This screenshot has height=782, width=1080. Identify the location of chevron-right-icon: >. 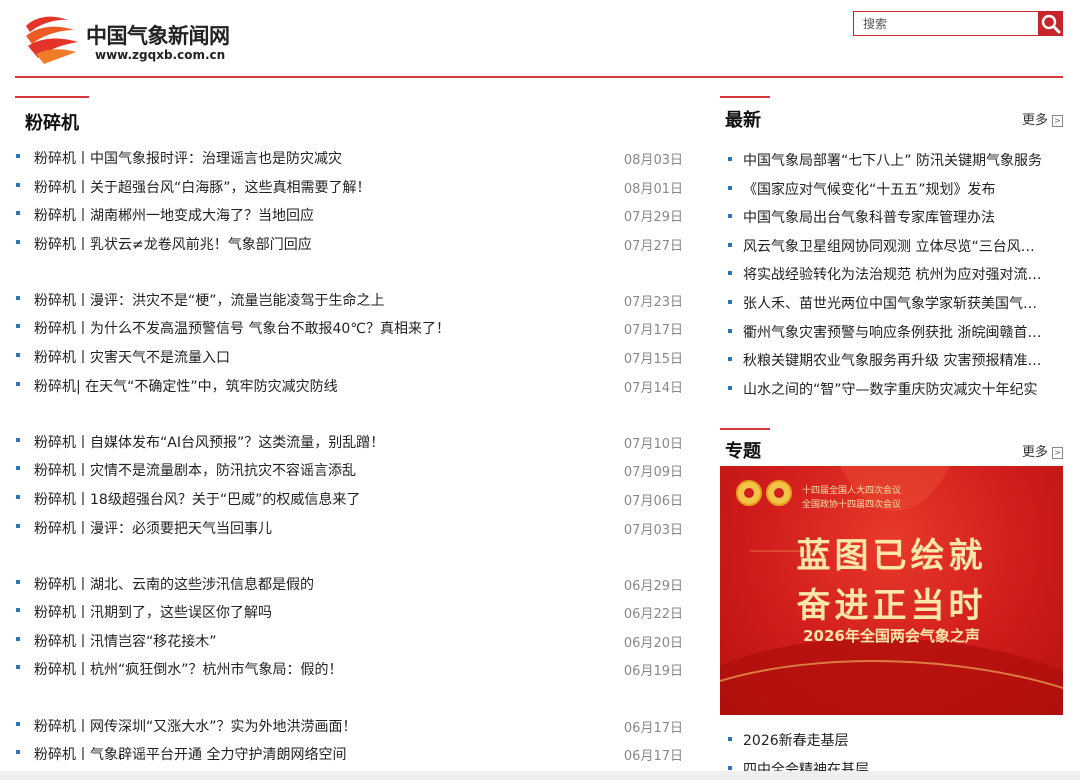
(1057, 120).